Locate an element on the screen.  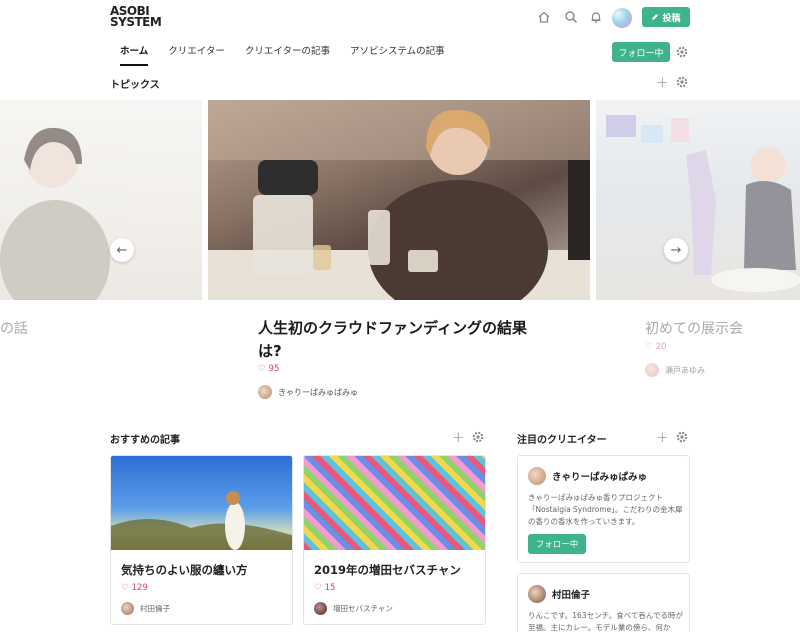
article-card: 気持ちのよい服の纏い方 ♡ 129 村田倫子 is located at coordinates (201, 540).